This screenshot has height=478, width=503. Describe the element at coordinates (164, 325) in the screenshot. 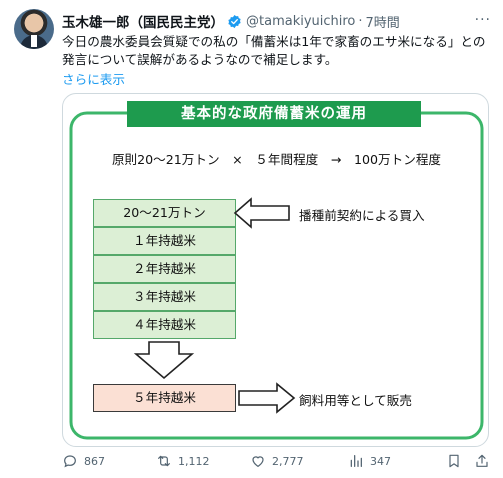

I see `stock-row-4yr: ４年持越米` at that location.